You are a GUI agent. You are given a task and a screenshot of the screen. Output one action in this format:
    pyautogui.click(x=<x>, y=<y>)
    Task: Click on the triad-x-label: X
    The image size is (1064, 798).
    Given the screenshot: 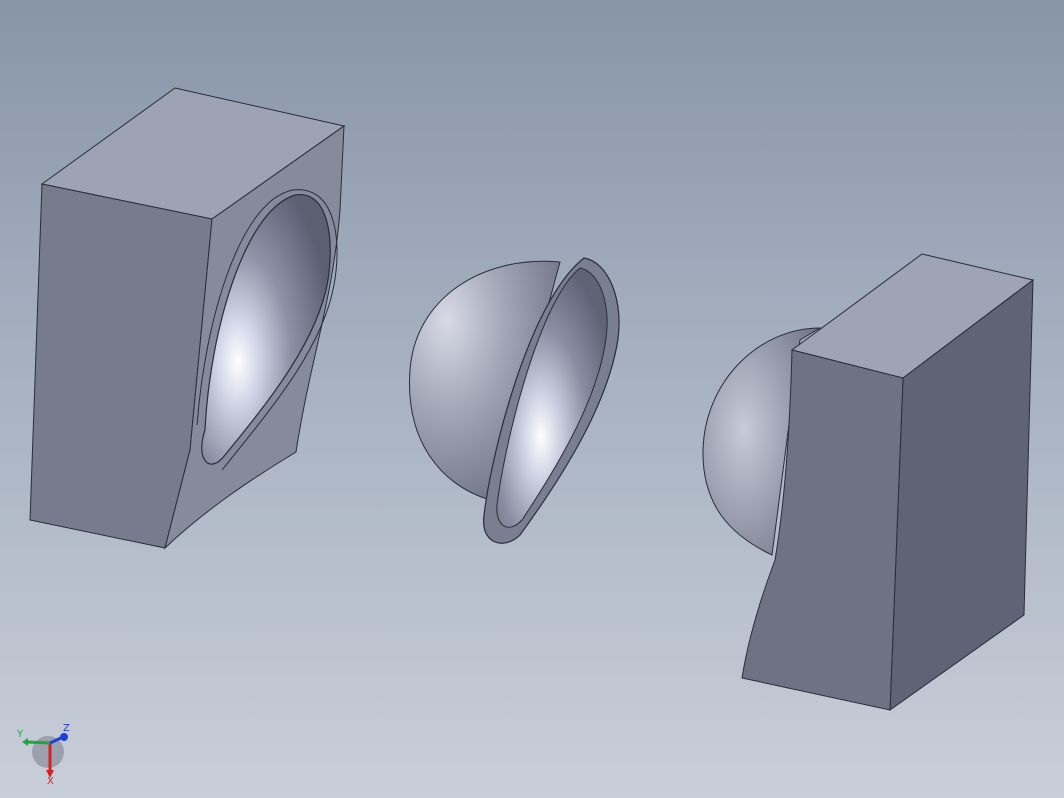 What is the action you would take?
    pyautogui.click(x=50, y=781)
    